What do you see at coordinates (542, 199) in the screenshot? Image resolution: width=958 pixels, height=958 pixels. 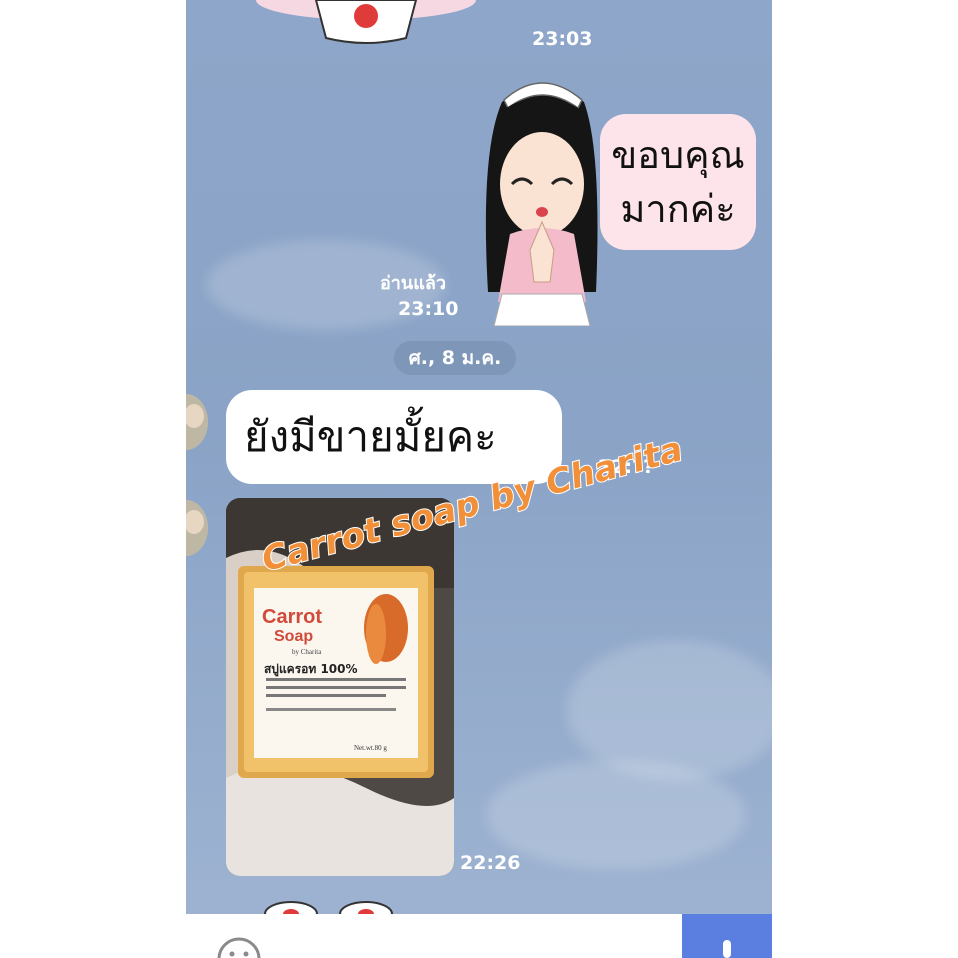 I see `thank-you-sticker` at bounding box center [542, 199].